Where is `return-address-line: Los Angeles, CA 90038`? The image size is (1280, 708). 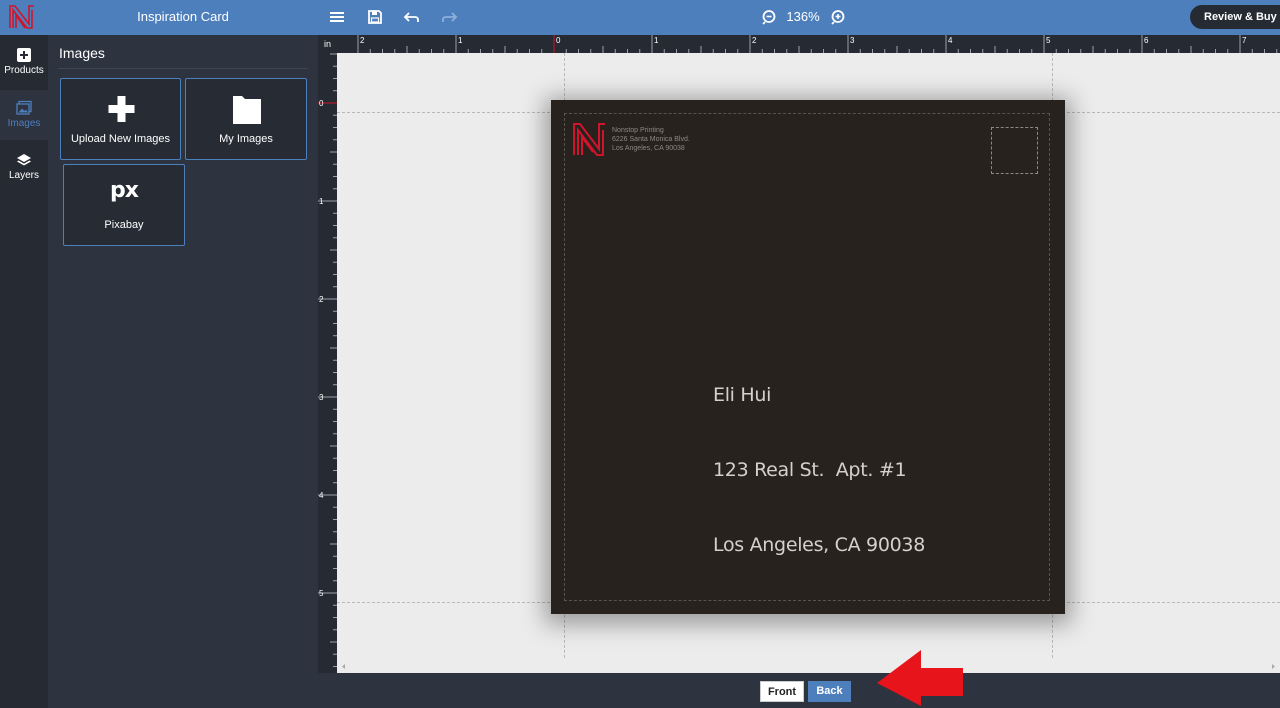 return-address-line: Los Angeles, CA 90038 is located at coordinates (648, 148).